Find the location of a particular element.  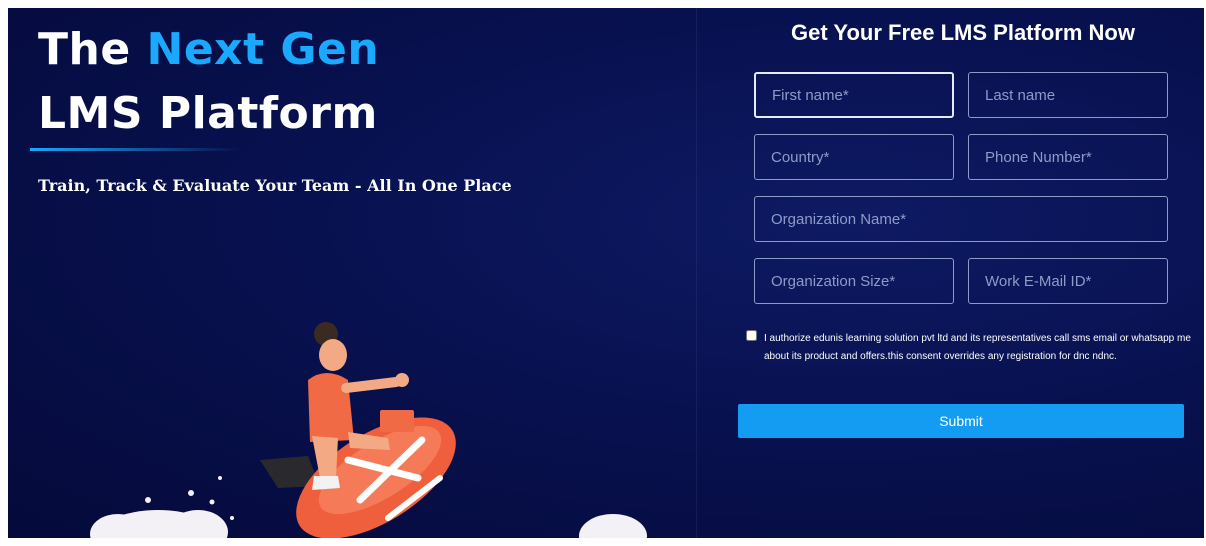

first-name-input is located at coordinates (854, 95).